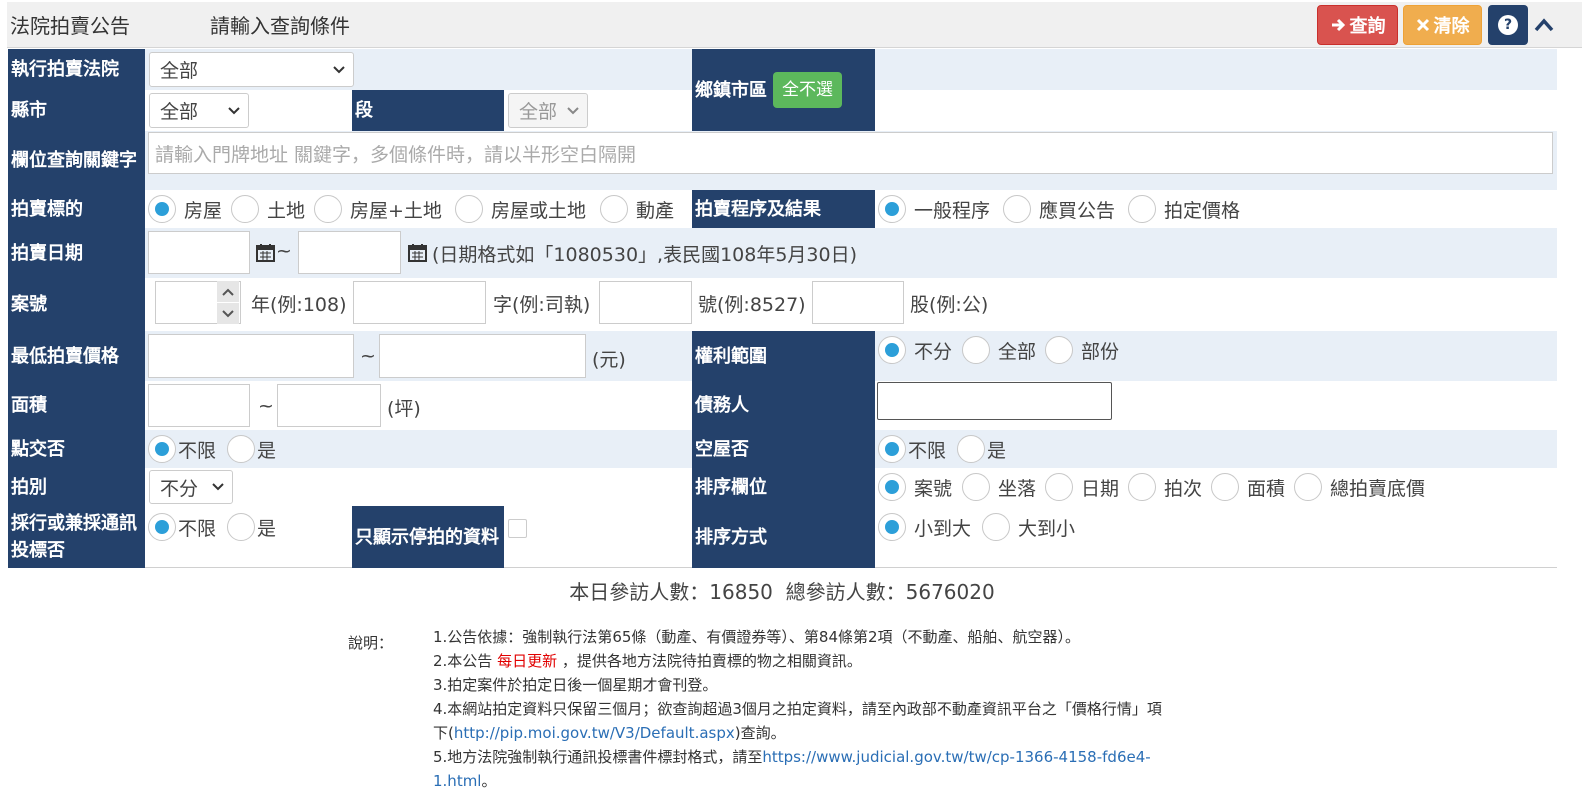 Image resolution: width=1592 pixels, height=800 pixels. I want to click on note-line-4-text: )查詢。, so click(760, 733).